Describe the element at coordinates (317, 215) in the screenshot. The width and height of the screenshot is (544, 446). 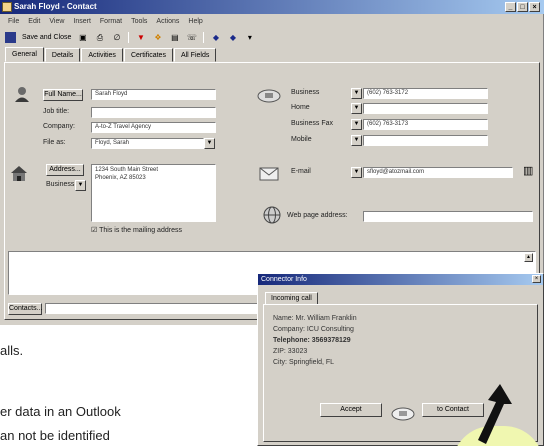
I see `web-page-label: Web page address:` at that location.